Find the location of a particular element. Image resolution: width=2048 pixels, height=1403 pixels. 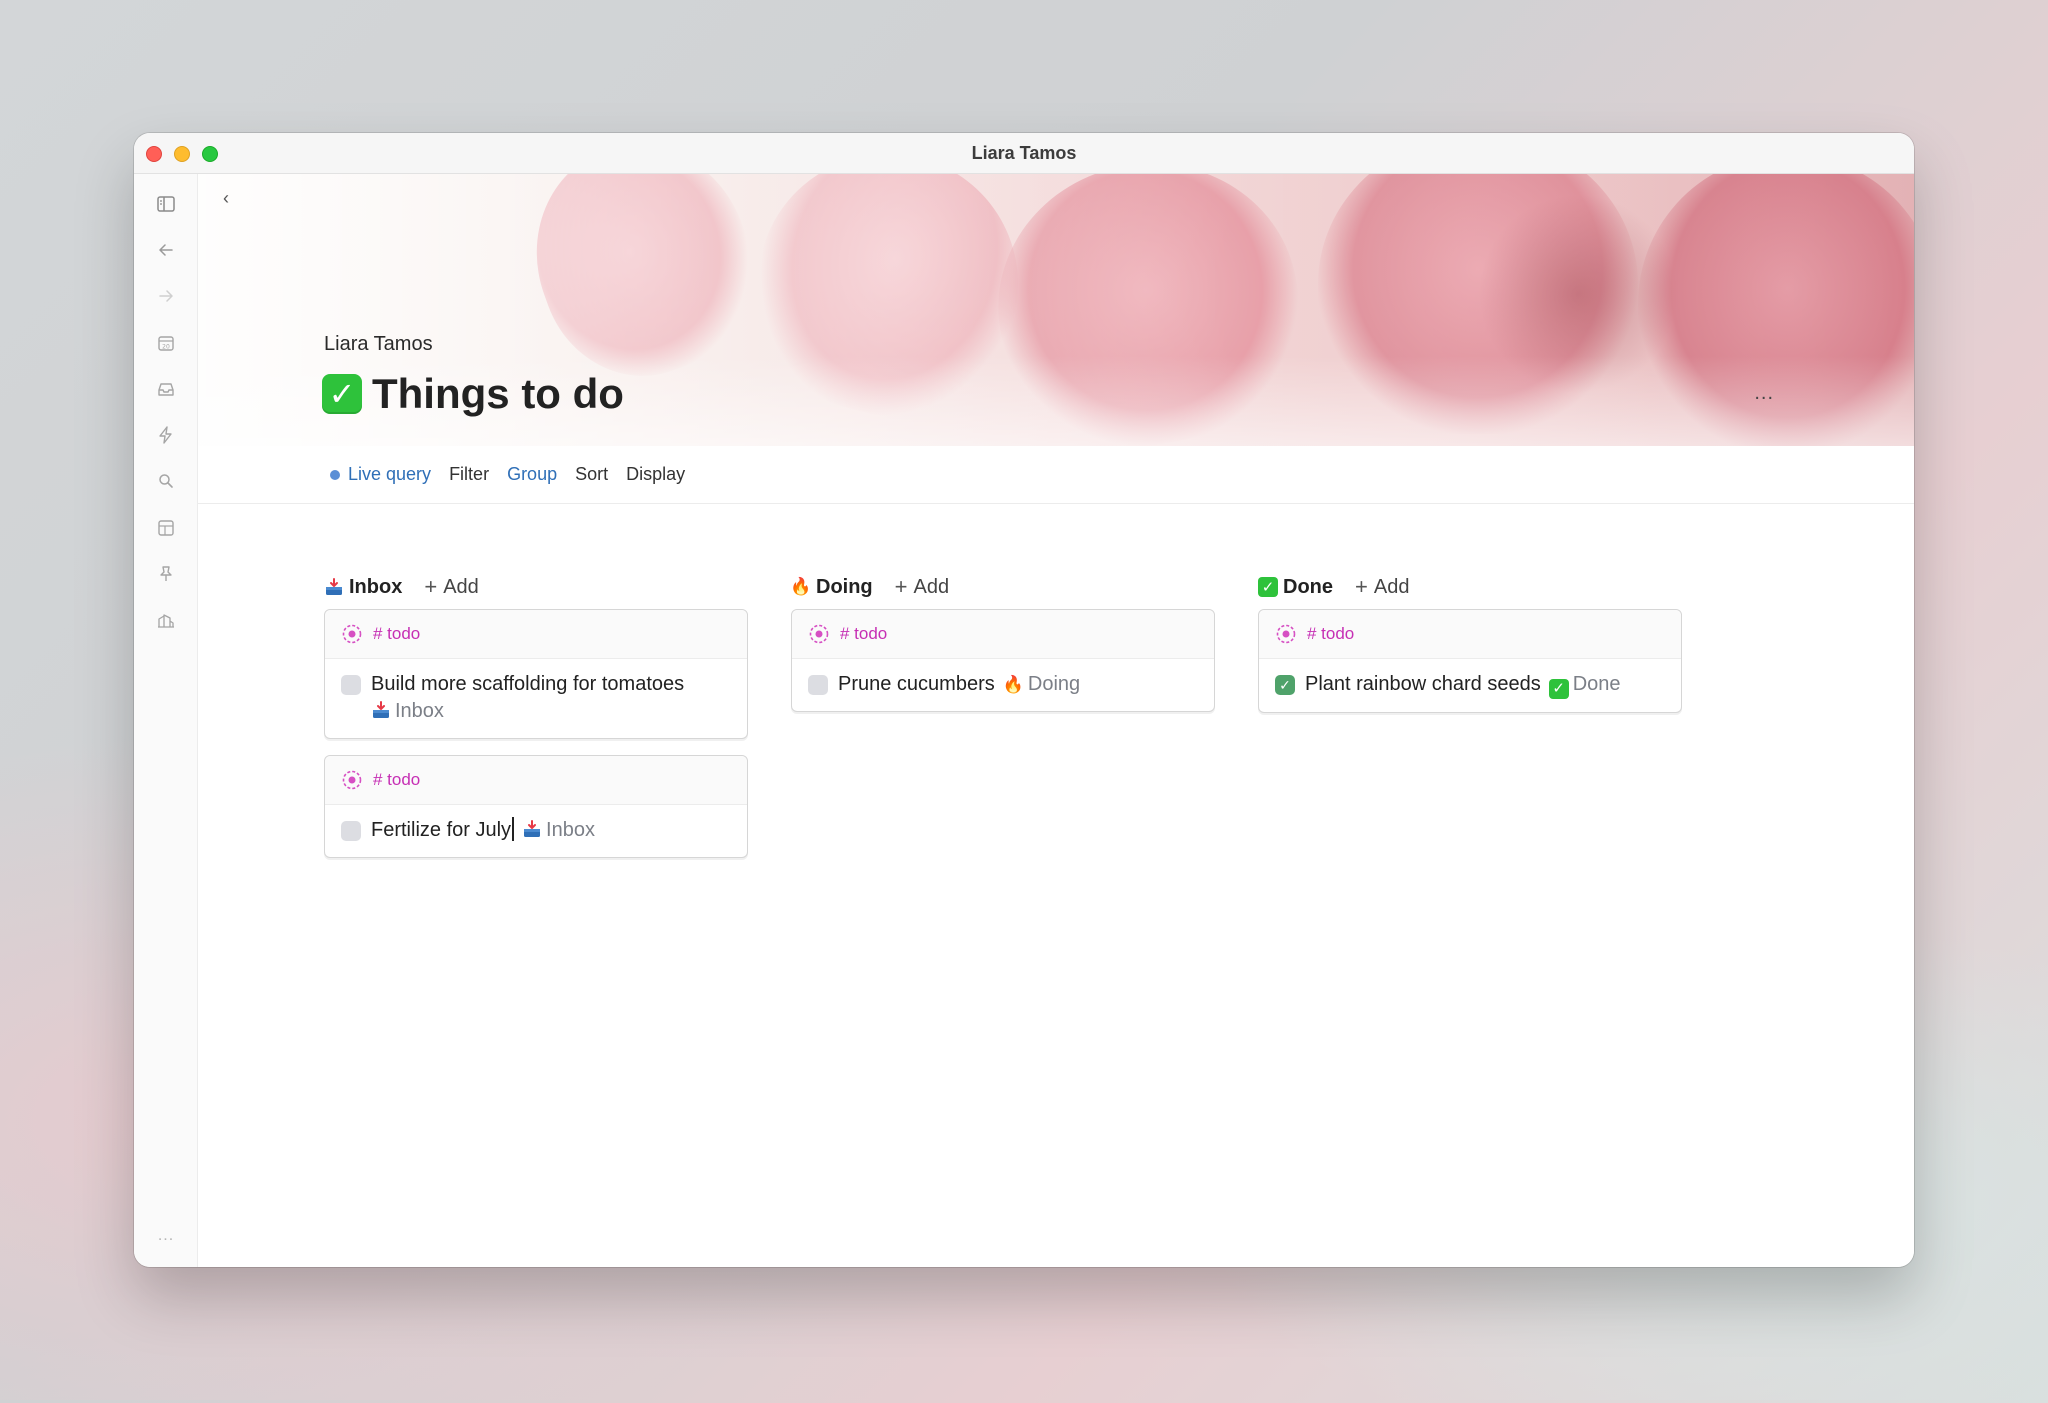

forward-arrow-icon is located at coordinates (166, 296).